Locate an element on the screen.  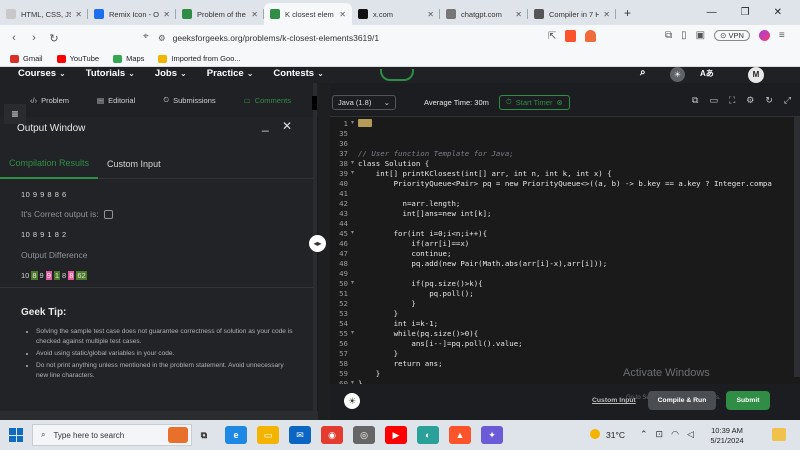
theme-icon: ☀ is located at coordinates (352, 401).